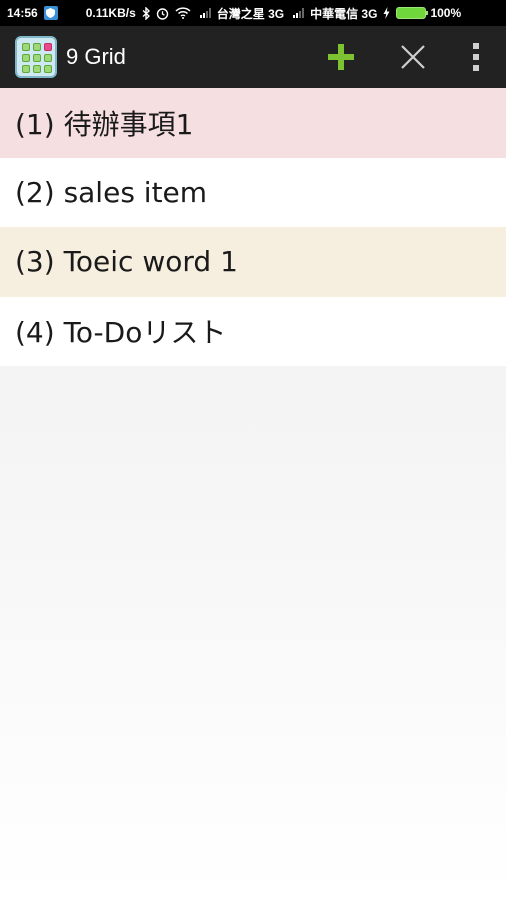 The width and height of the screenshot is (506, 900). Describe the element at coordinates (126, 262) in the screenshot. I see `list-item-label: (3) Toeic word 1` at that location.